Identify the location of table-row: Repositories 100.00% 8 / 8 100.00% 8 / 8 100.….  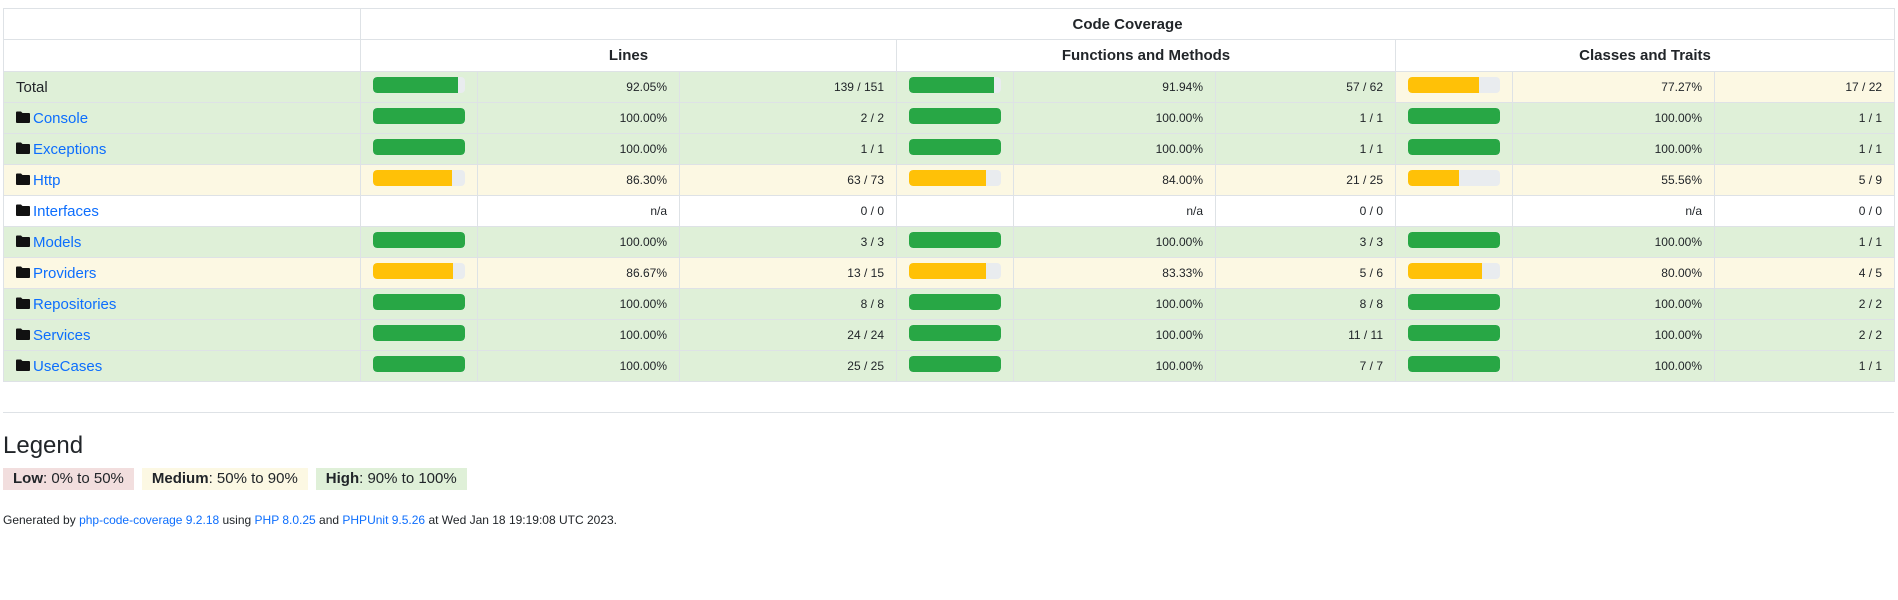
(949, 304).